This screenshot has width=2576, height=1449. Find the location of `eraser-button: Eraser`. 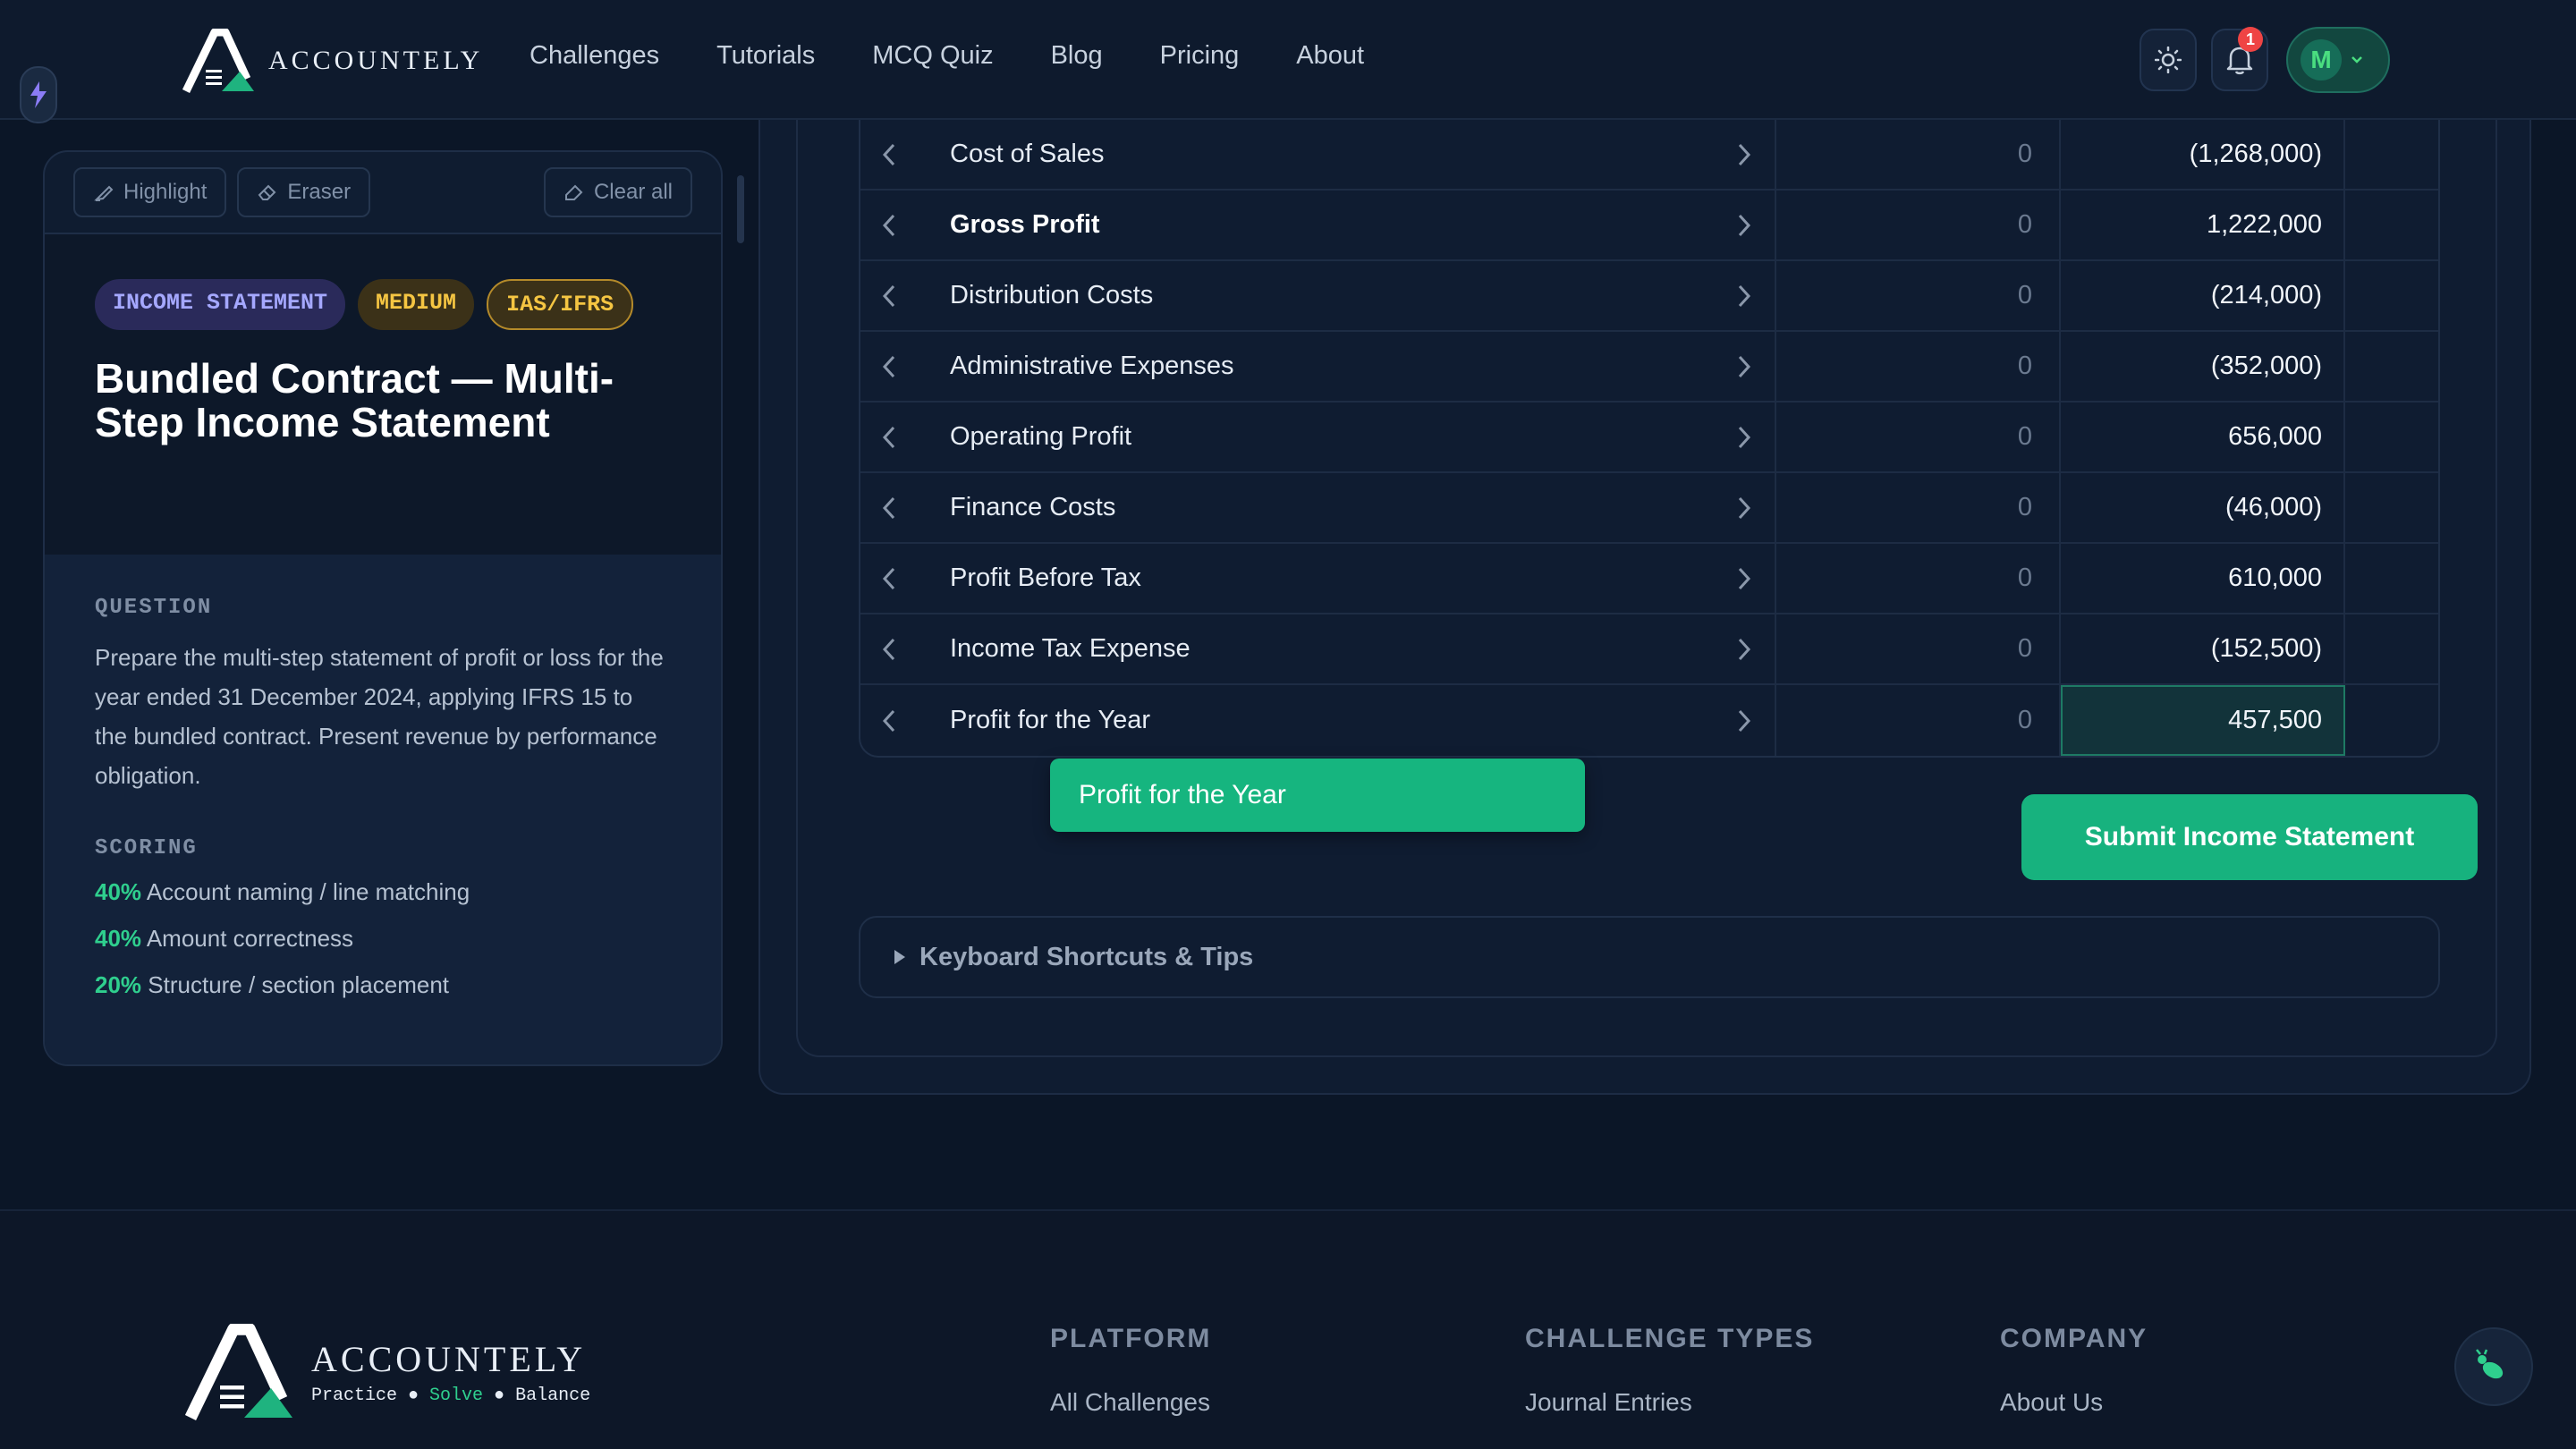

eraser-button: Eraser is located at coordinates (304, 192).